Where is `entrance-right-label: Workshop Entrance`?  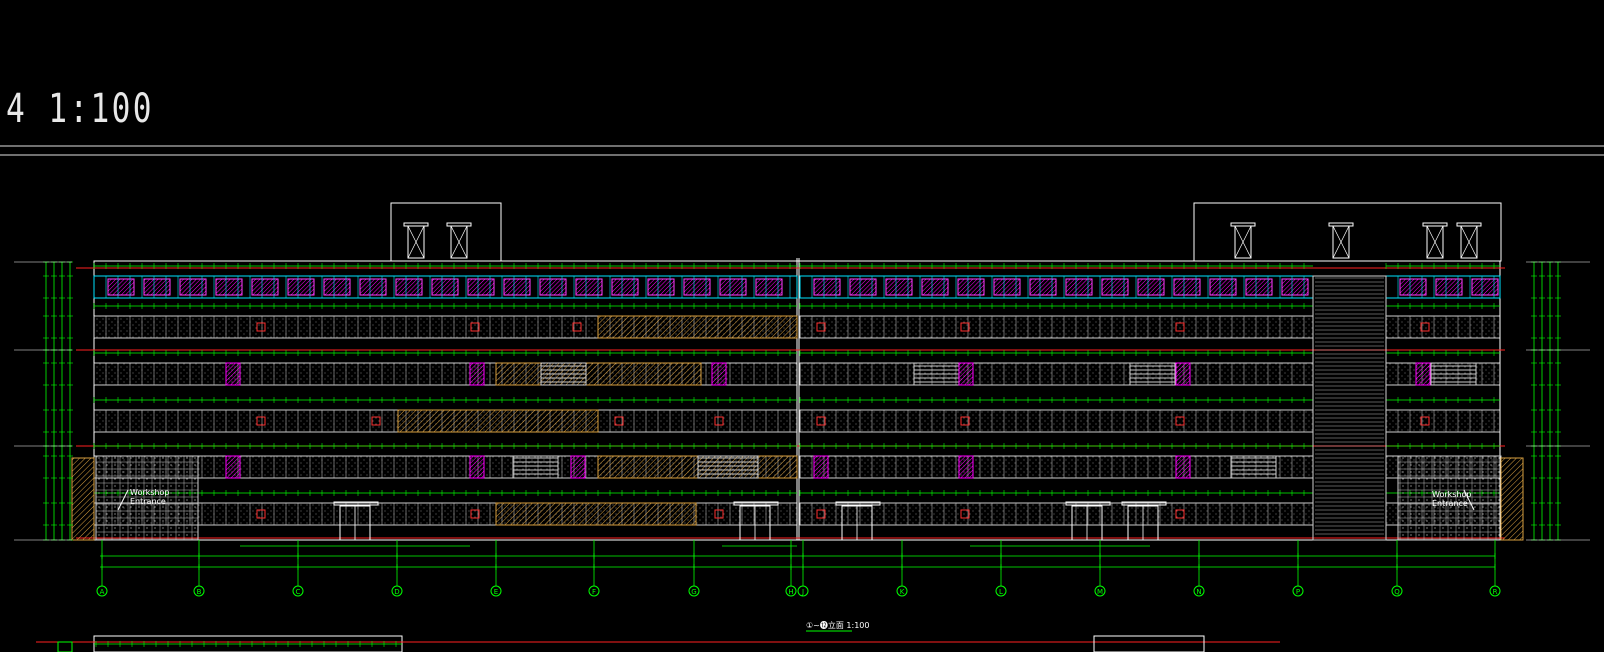
entrance-right-label: Workshop Entrance is located at coordinates (1452, 499).